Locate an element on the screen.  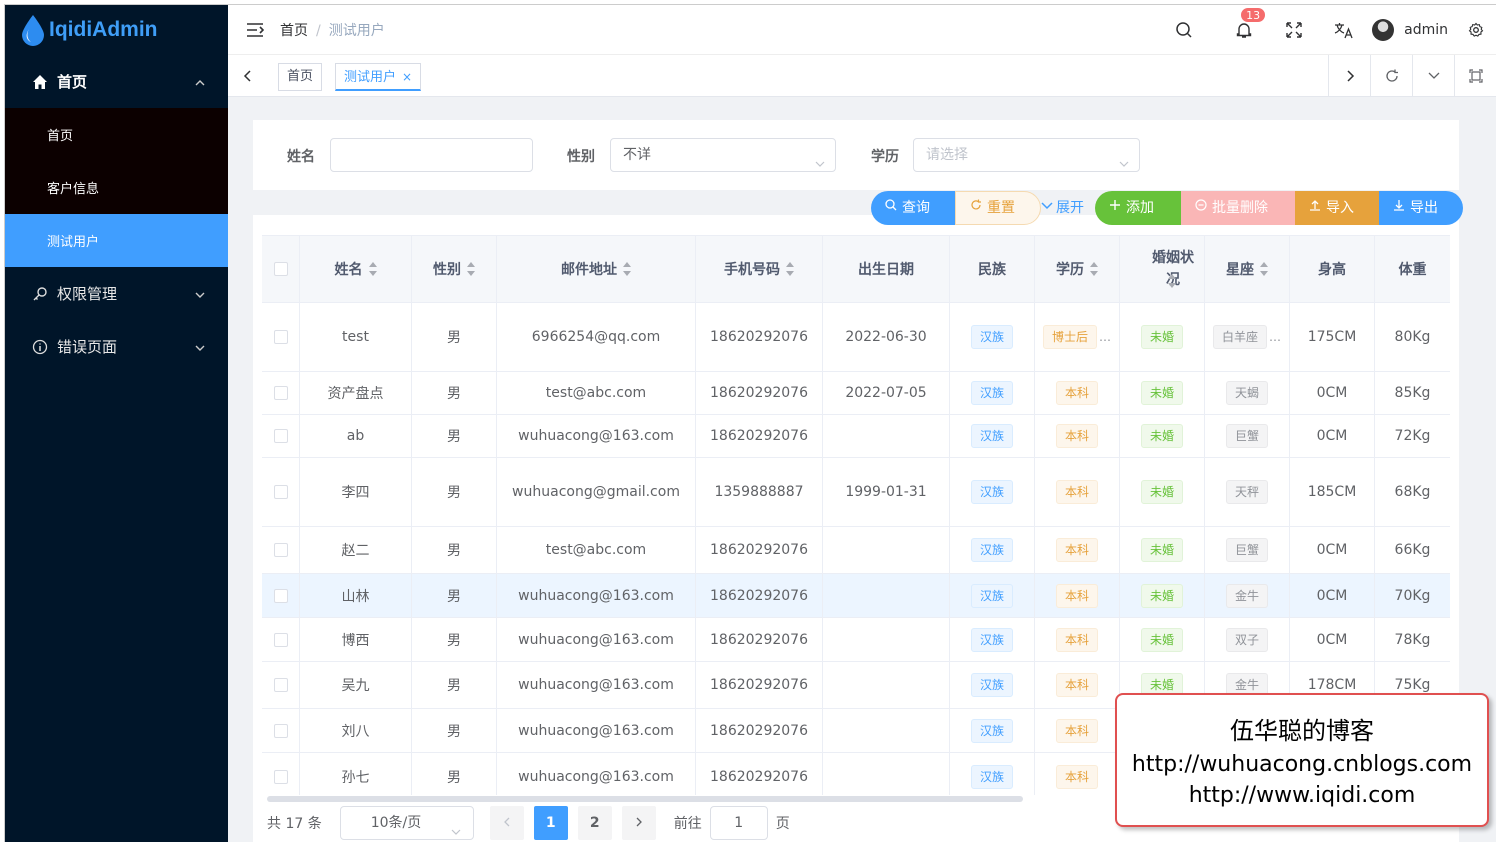
page-1-button: 1 is located at coordinates (550, 823).